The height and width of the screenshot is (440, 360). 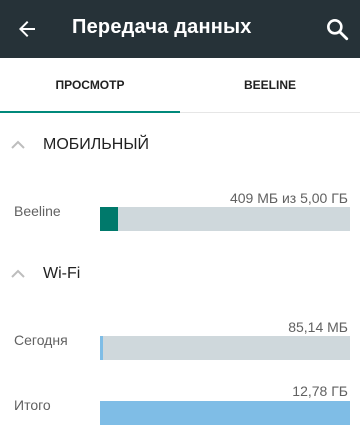 What do you see at coordinates (62, 273) in the screenshot?
I see `section-wifi-title: Wi-Fi` at bounding box center [62, 273].